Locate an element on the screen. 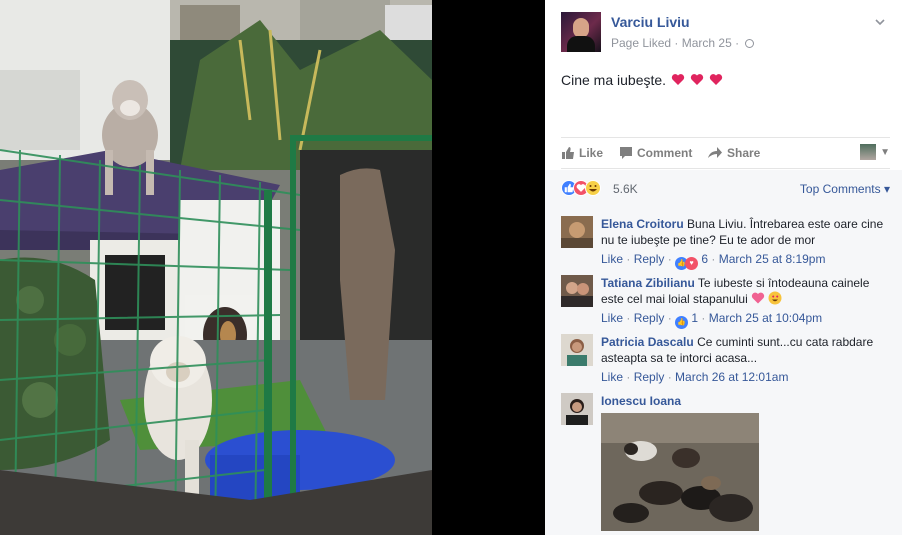 The width and height of the screenshot is (902, 535). caret-down-icon: ▾ is located at coordinates (886, 189).